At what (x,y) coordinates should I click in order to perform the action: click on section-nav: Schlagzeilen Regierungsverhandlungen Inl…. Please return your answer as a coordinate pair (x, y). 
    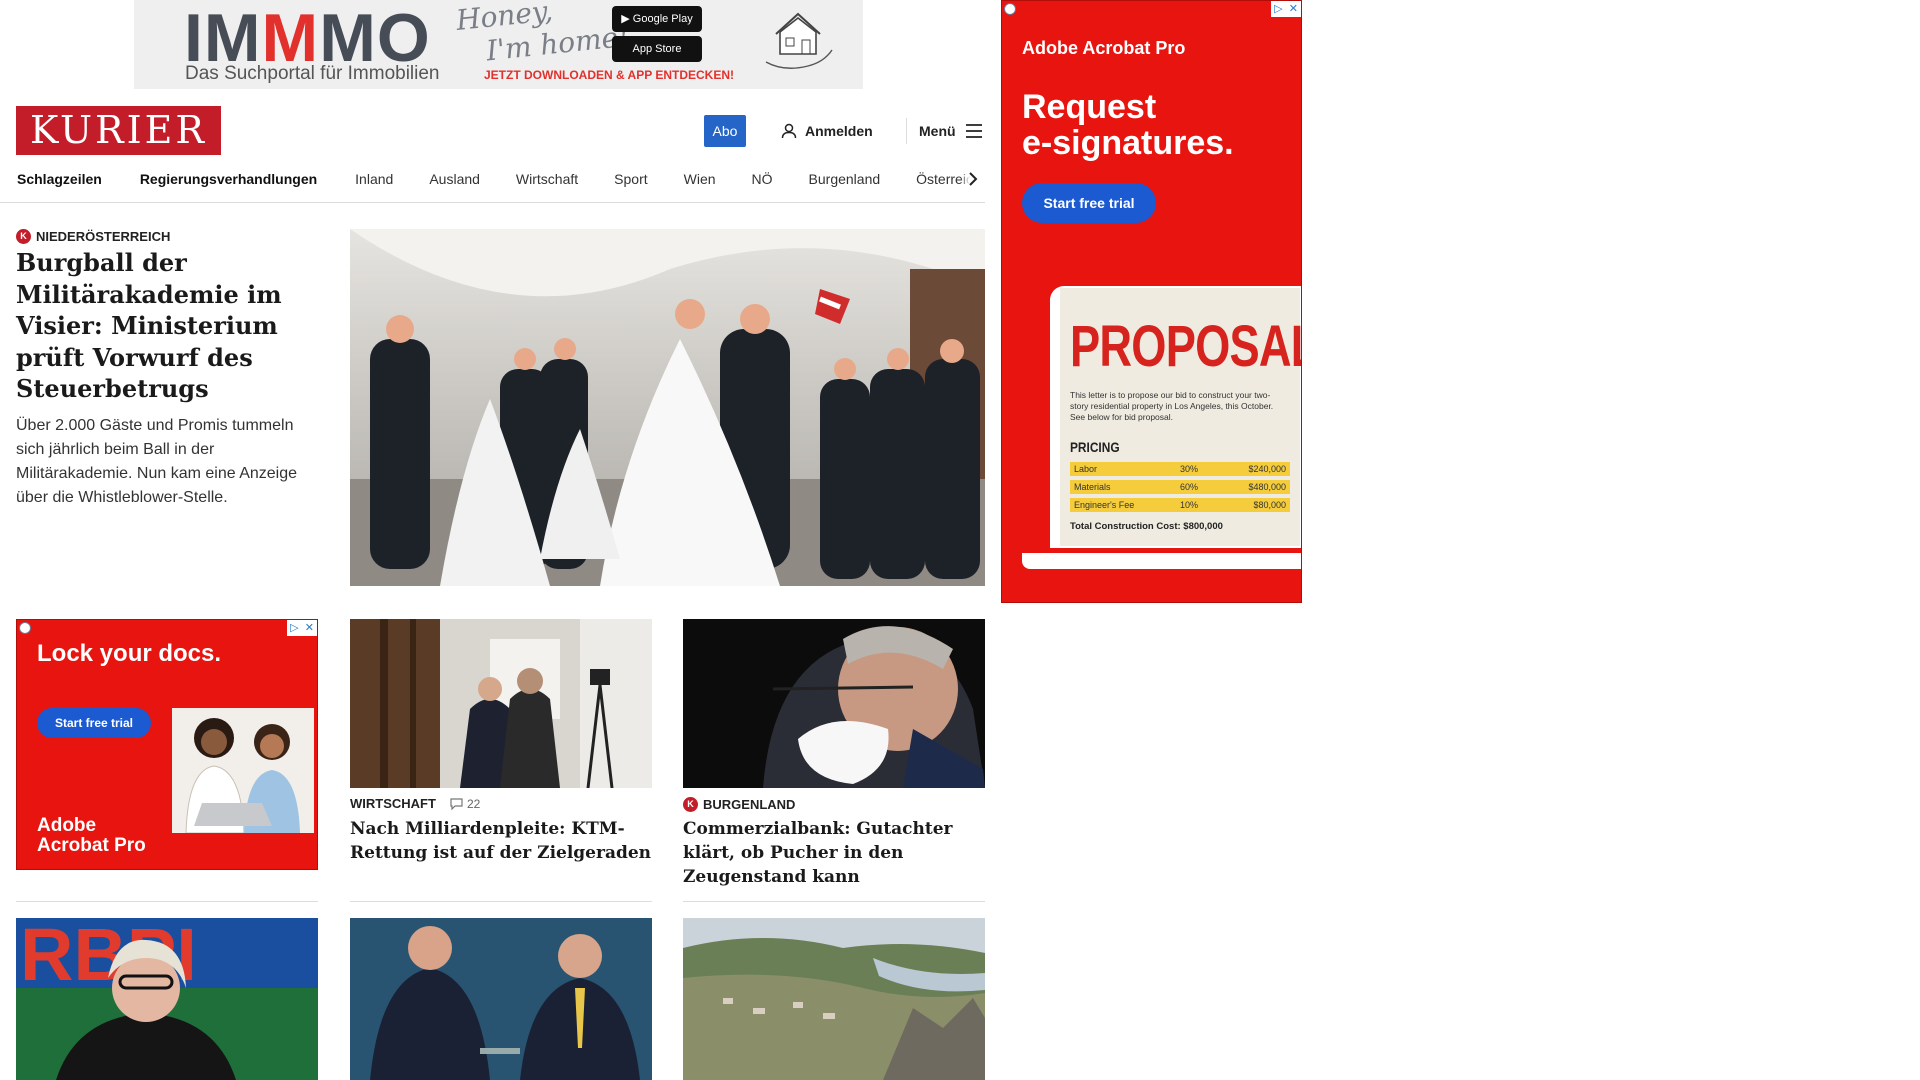
    Looking at the image, I should click on (492, 184).